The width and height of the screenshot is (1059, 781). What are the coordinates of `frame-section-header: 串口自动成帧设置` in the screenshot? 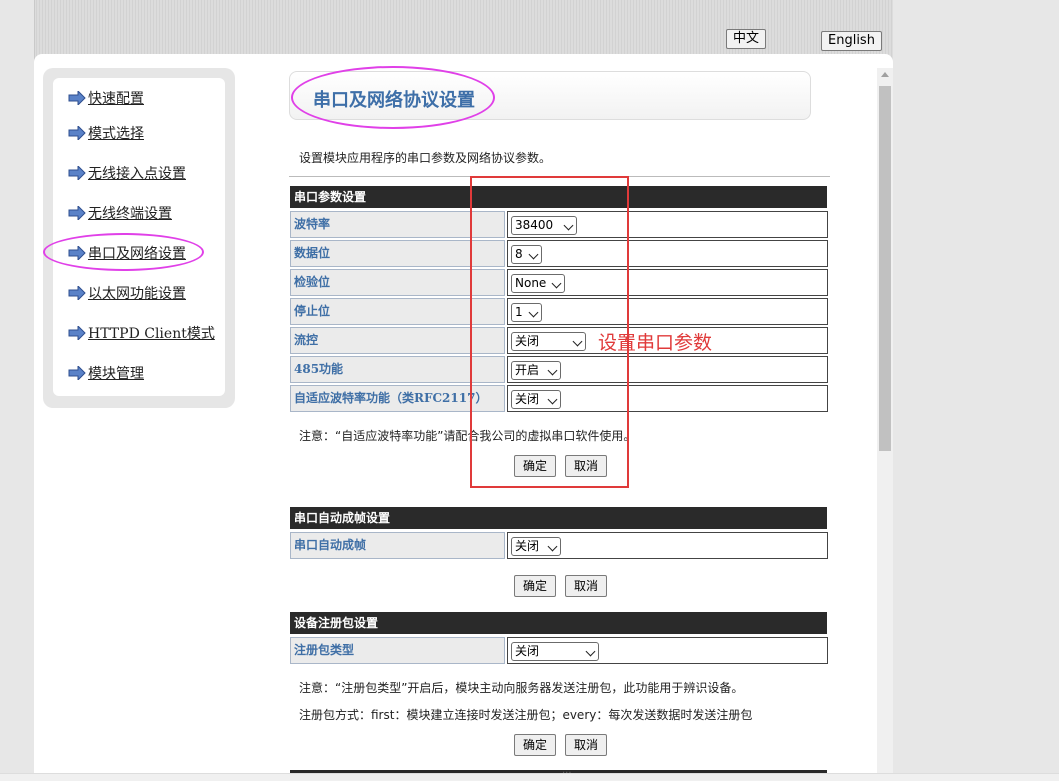 It's located at (558, 518).